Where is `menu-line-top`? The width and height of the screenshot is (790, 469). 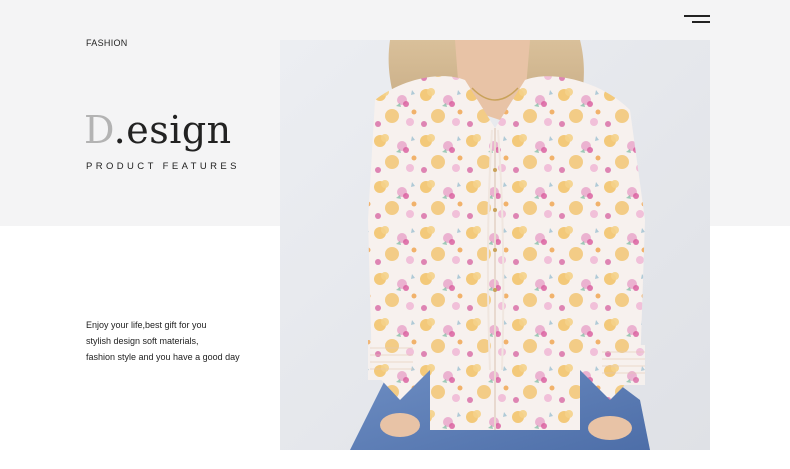 menu-line-top is located at coordinates (697, 16).